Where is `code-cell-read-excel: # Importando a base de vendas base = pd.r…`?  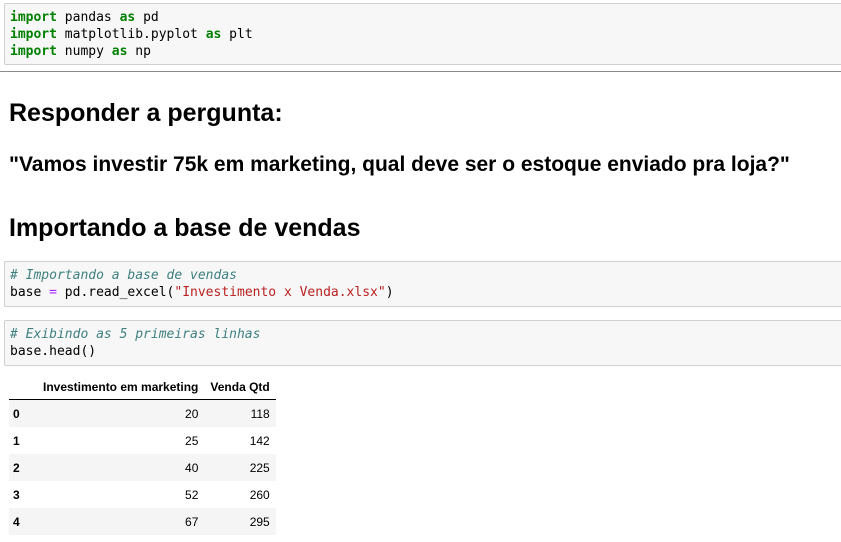
code-cell-read-excel: # Importando a base de vendas base = pd.r… is located at coordinates (422, 284).